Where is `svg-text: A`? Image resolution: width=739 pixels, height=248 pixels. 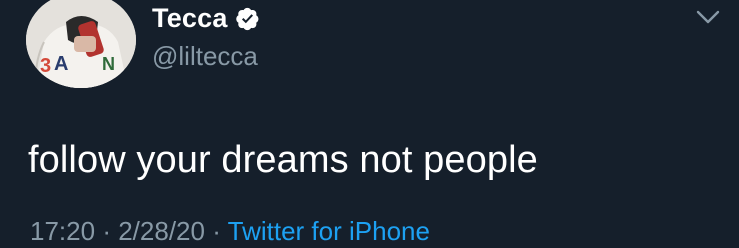 svg-text: A is located at coordinates (61, 64).